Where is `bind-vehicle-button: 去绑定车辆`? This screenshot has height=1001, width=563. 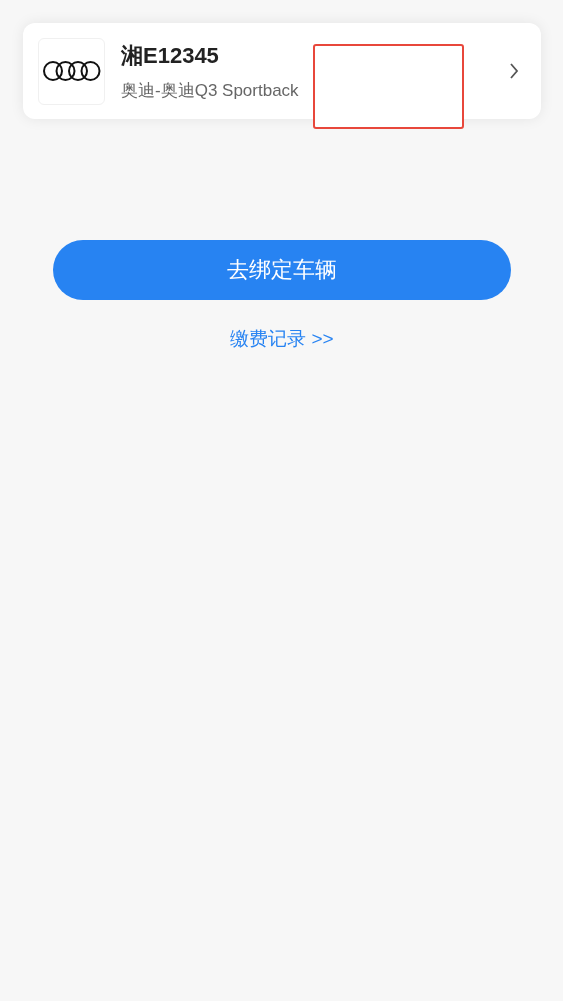
bind-vehicle-button: 去绑定车辆 is located at coordinates (282, 270).